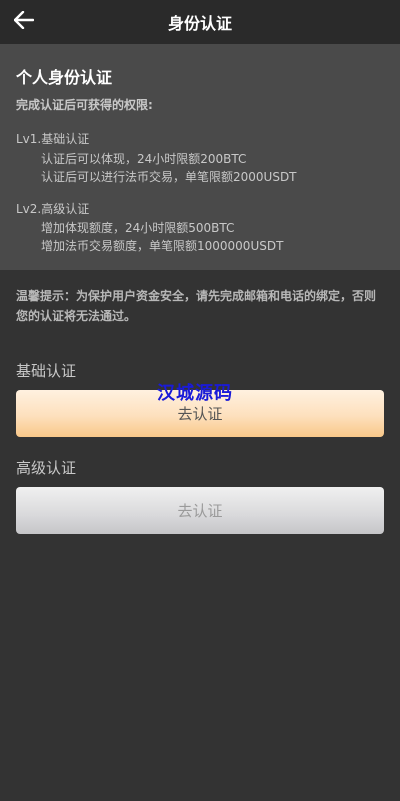 The height and width of the screenshot is (801, 400). What do you see at coordinates (195, 393) in the screenshot?
I see `watermark-text: 汉城源码` at bounding box center [195, 393].